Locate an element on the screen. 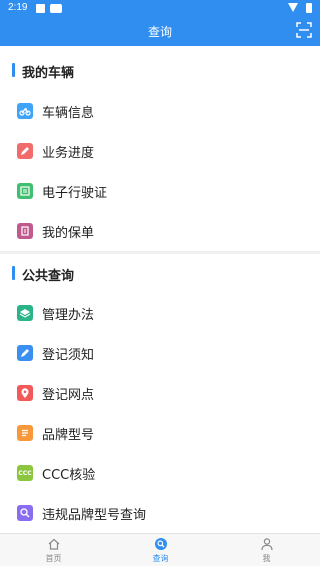 This screenshot has height=566, width=320. section-title: 我的车辆 is located at coordinates (48, 73).